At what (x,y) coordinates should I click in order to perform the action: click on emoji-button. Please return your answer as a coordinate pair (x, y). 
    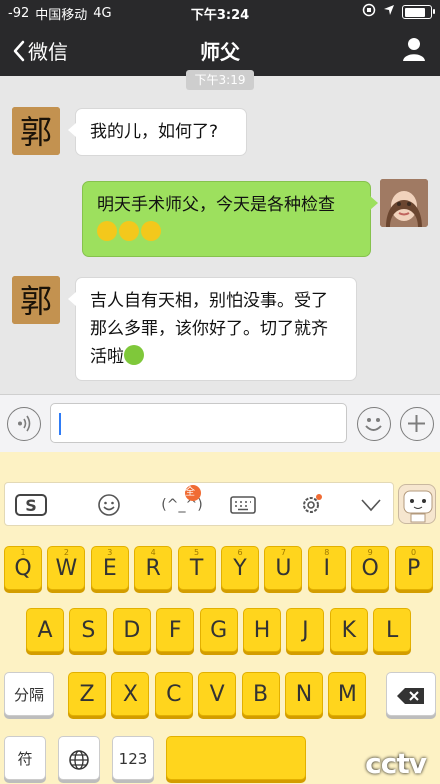
    Looking at the image, I should click on (374, 424).